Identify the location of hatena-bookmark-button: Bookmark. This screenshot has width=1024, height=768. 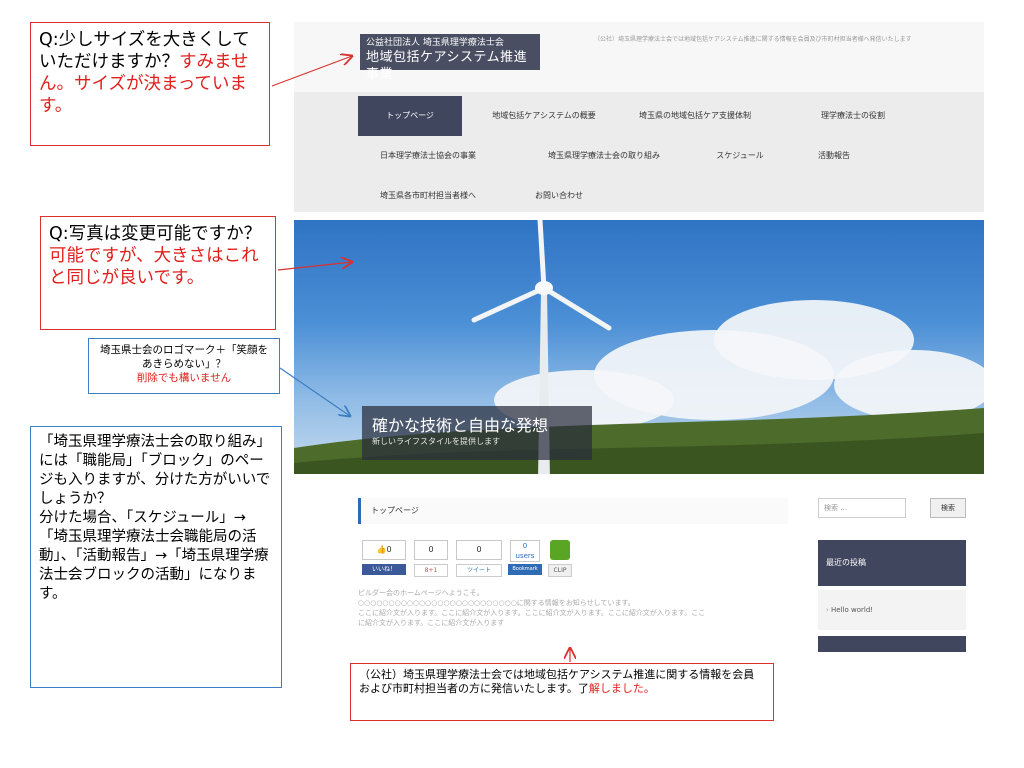
(525, 569).